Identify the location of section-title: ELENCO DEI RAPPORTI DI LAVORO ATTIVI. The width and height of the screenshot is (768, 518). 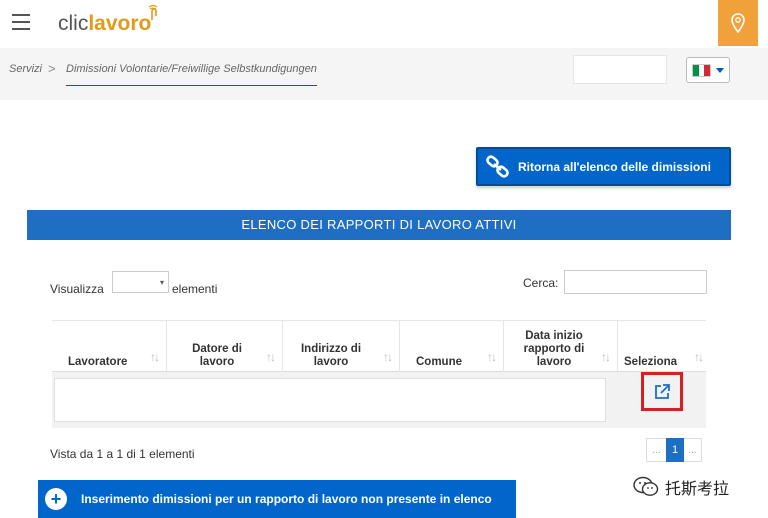
(379, 225).